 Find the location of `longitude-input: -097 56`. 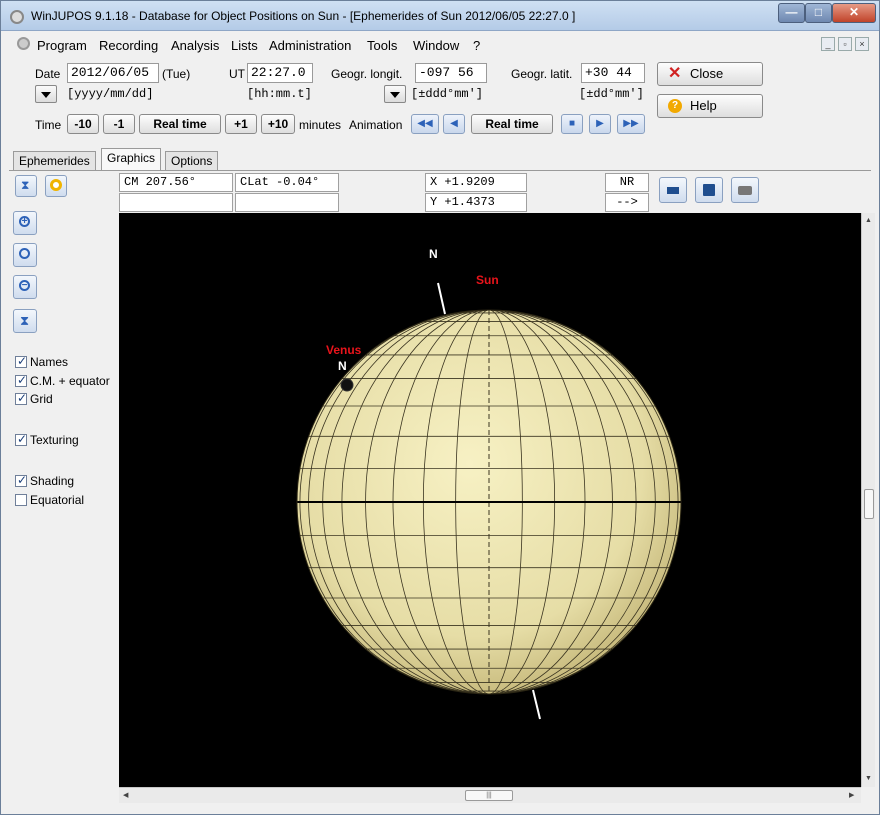

longitude-input: -097 56 is located at coordinates (451, 73).